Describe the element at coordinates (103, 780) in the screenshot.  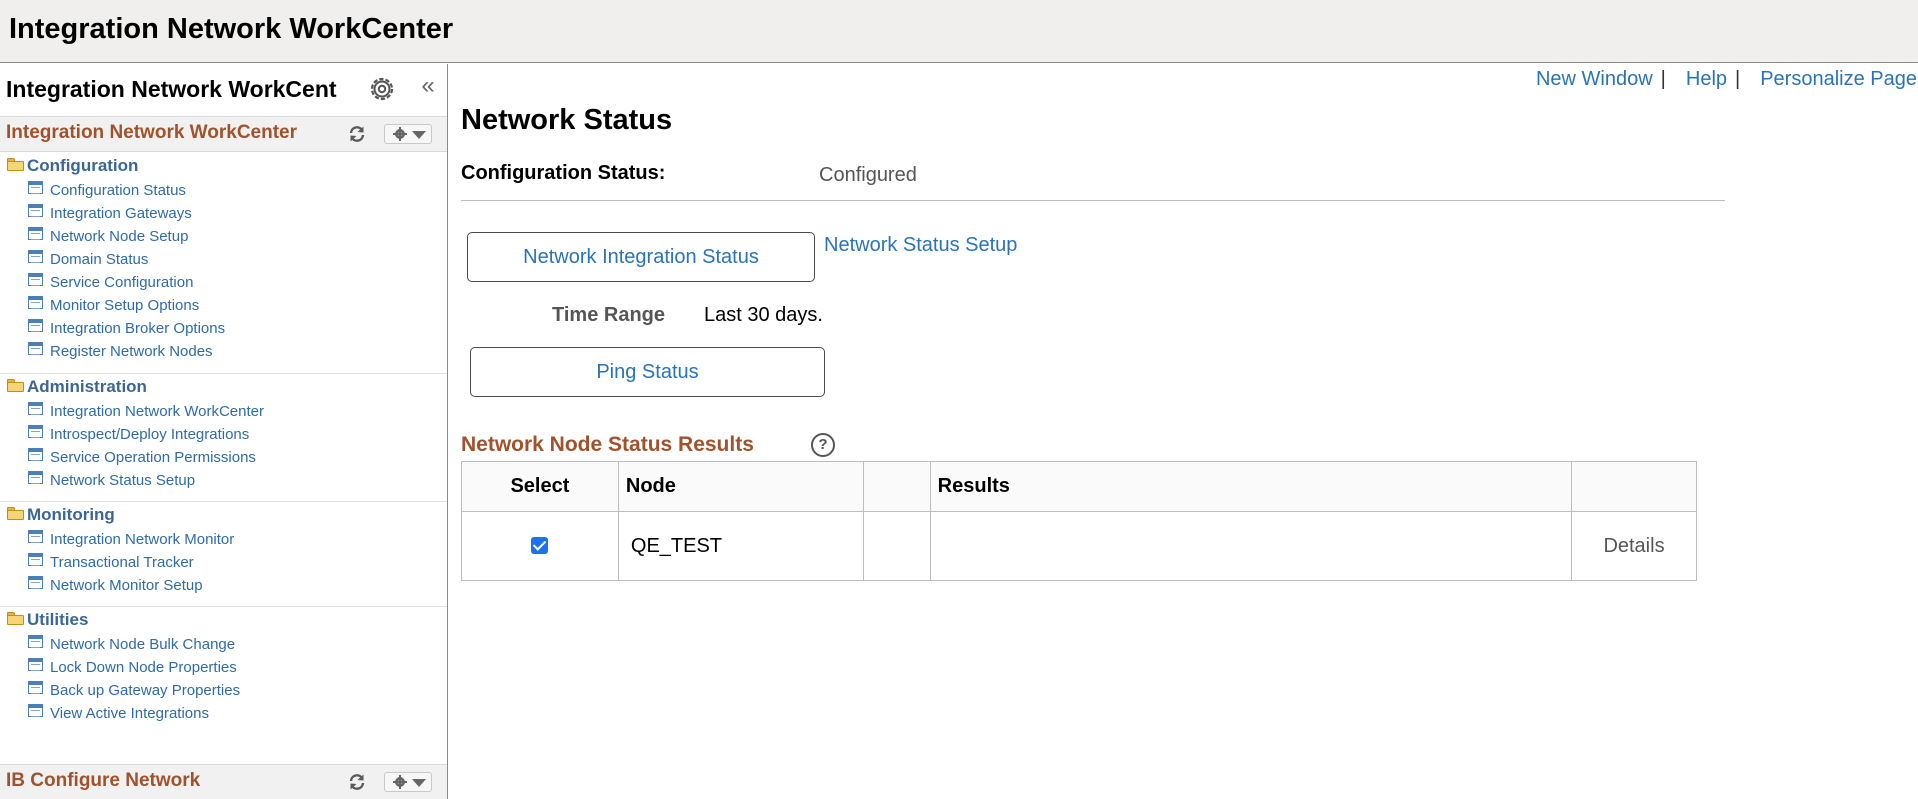
I see `bottom-pagelet-title: IB Configure Network` at that location.